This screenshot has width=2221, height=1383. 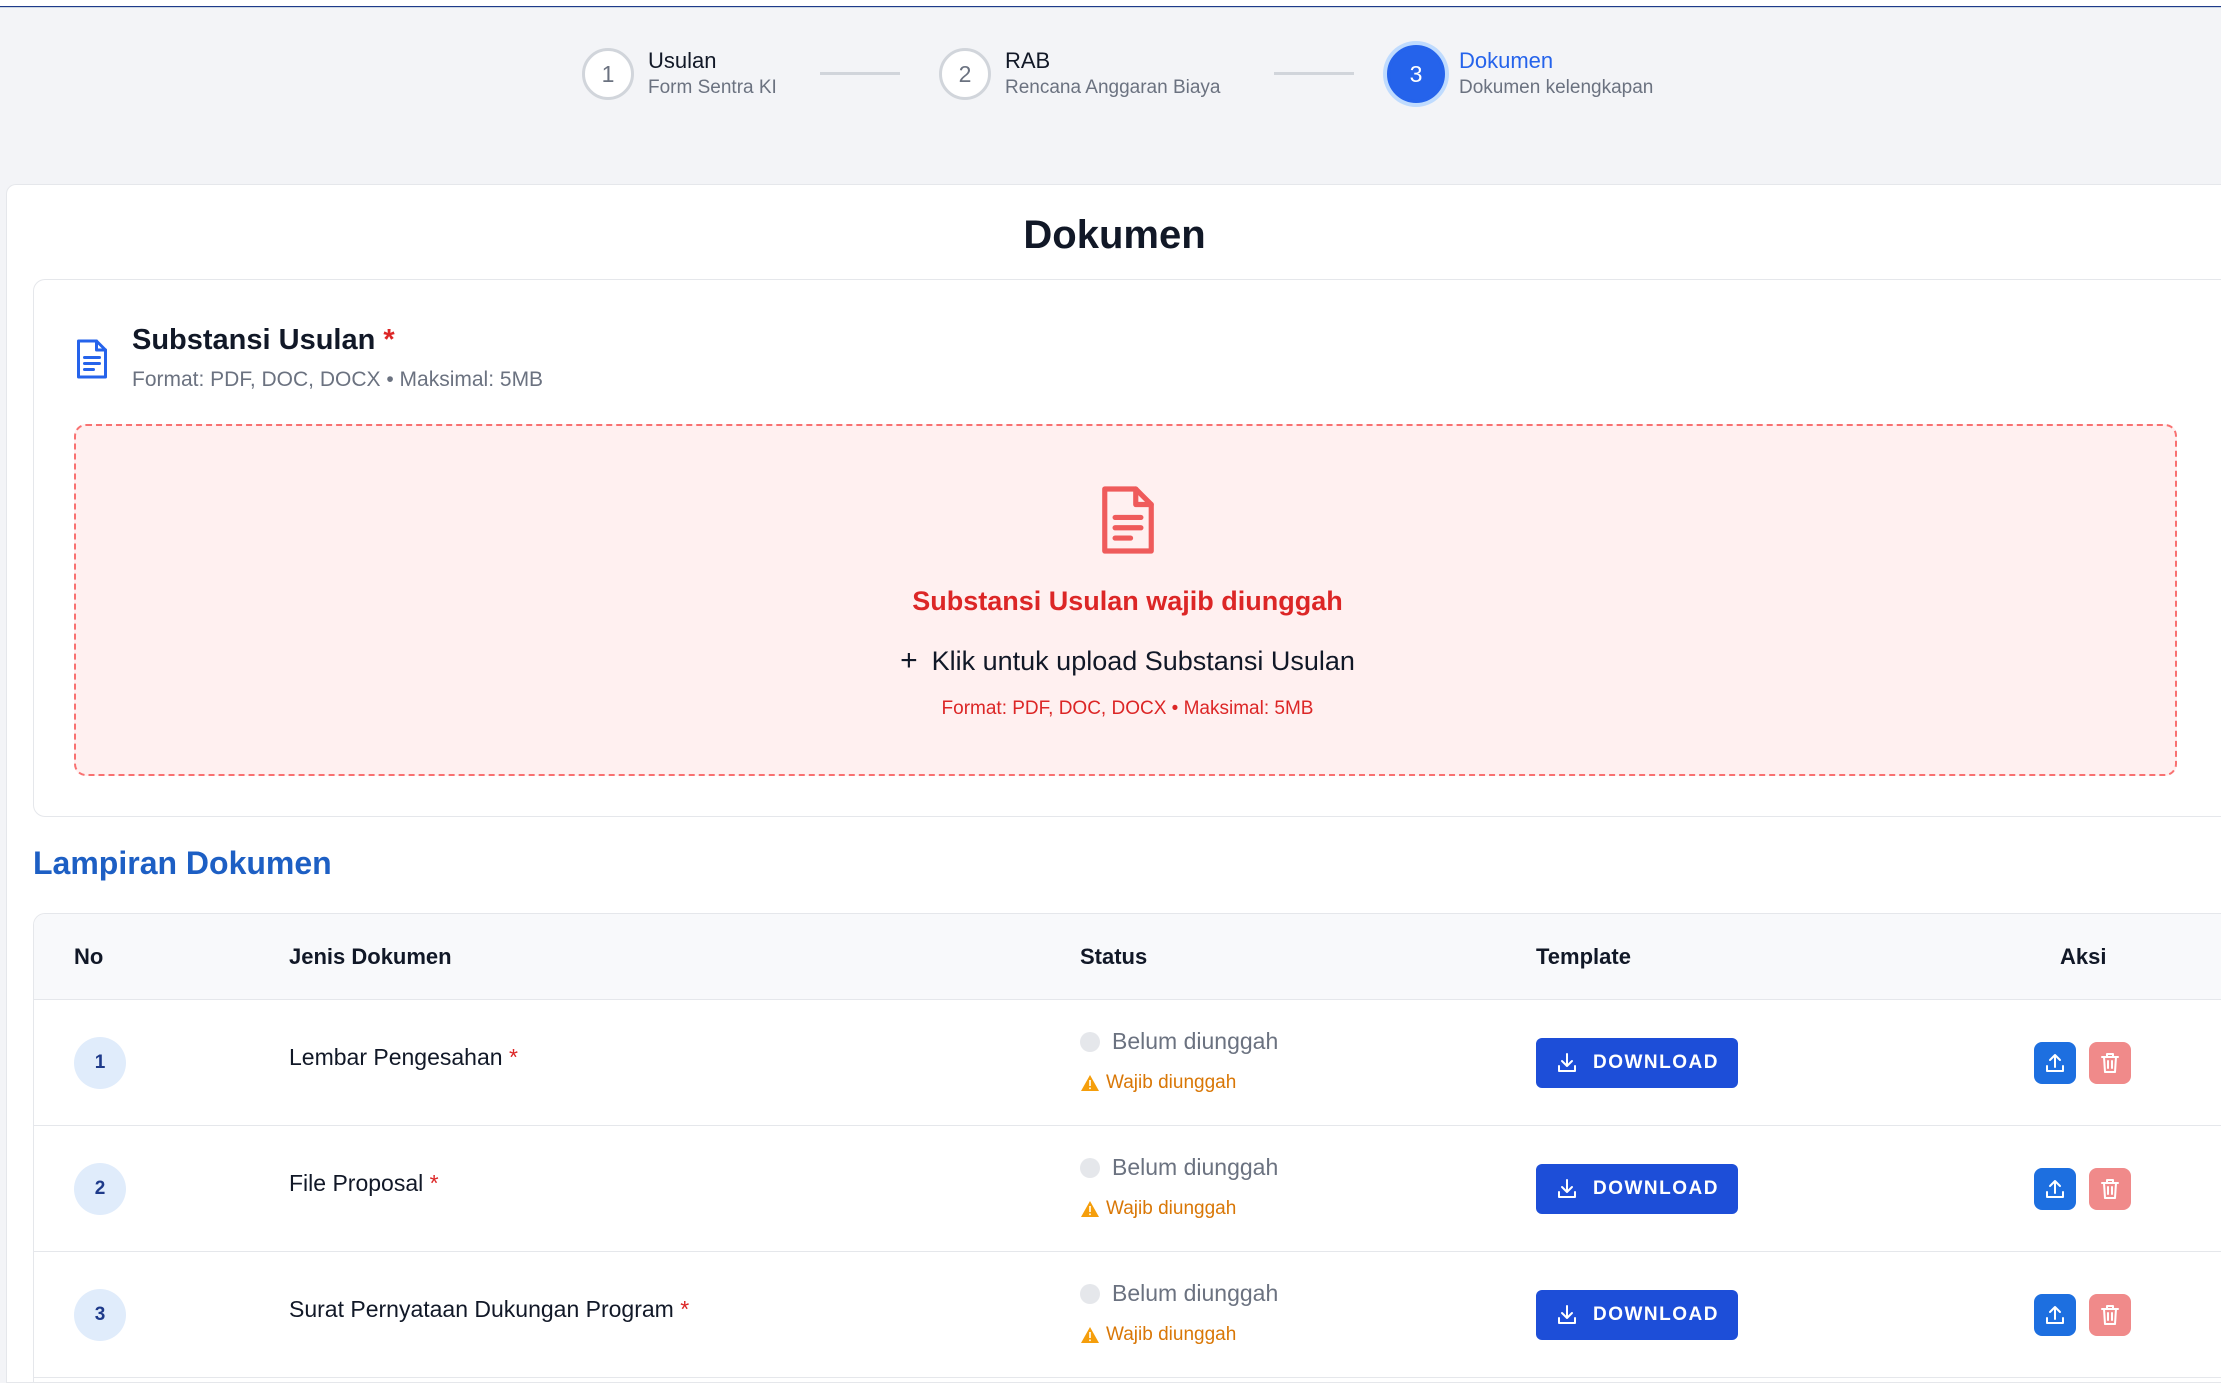 I want to click on col-aksi: Aksi, so click(x=2083, y=956).